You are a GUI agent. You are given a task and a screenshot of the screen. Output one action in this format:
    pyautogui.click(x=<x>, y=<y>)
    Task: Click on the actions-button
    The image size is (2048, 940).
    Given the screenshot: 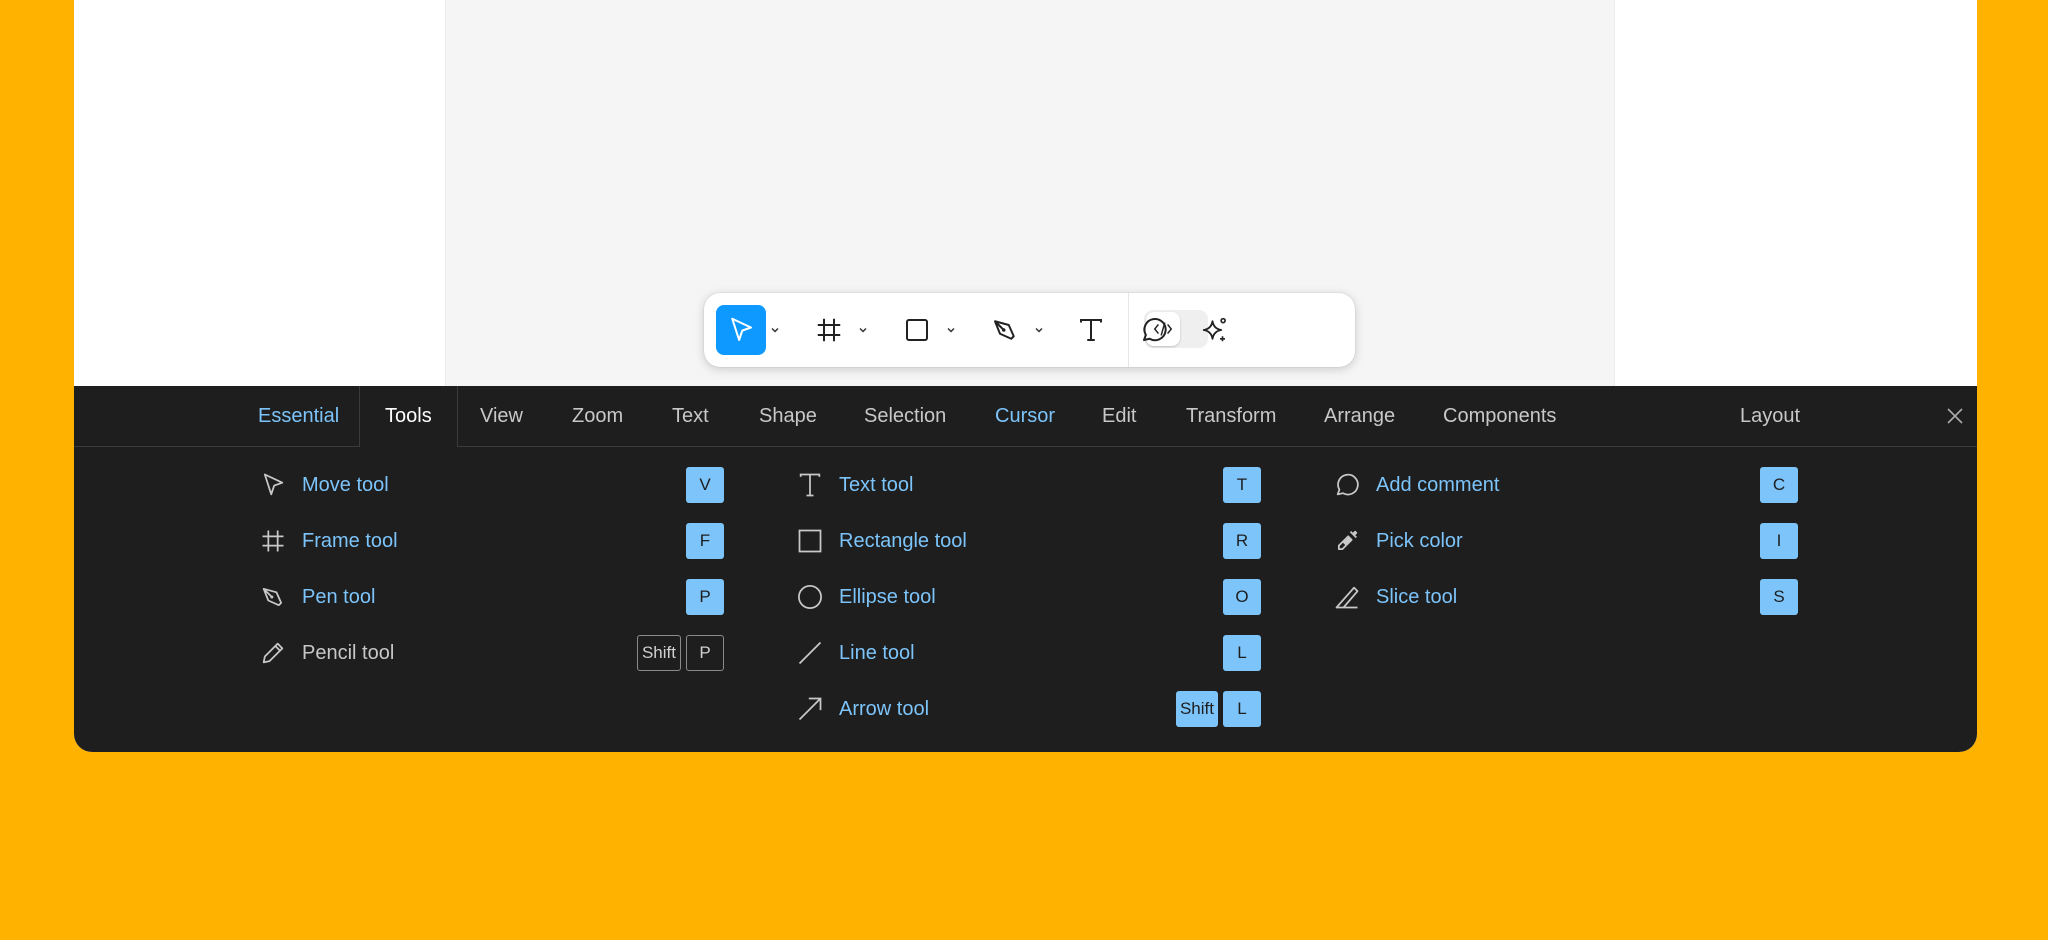 What is the action you would take?
    pyautogui.click(x=1215, y=330)
    